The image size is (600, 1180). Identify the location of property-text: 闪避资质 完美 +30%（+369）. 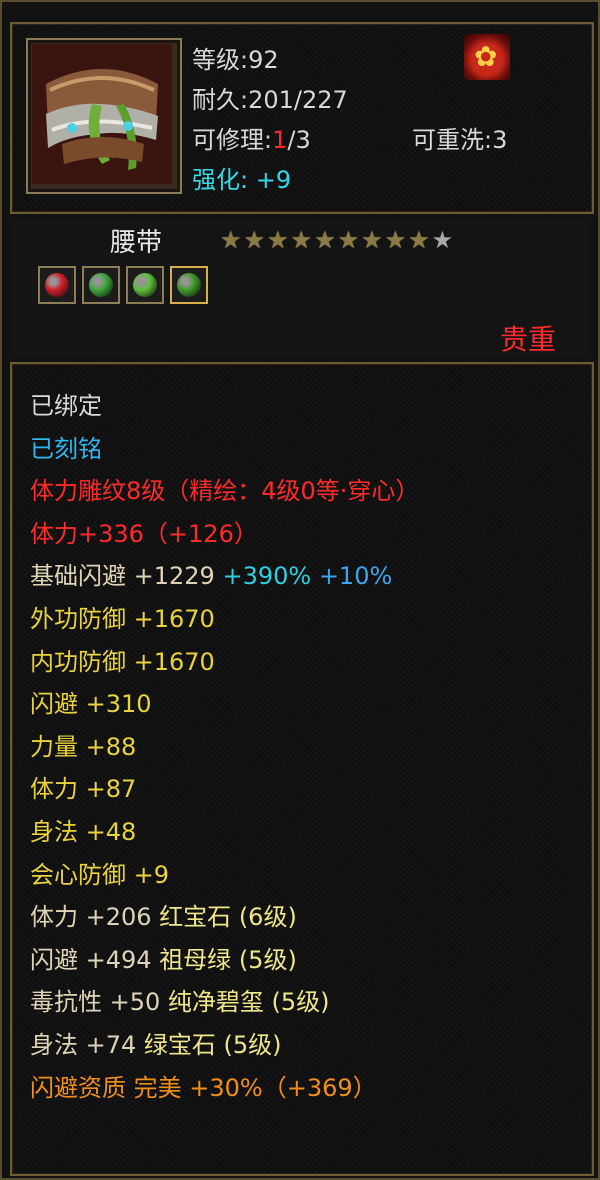
(203, 1087).